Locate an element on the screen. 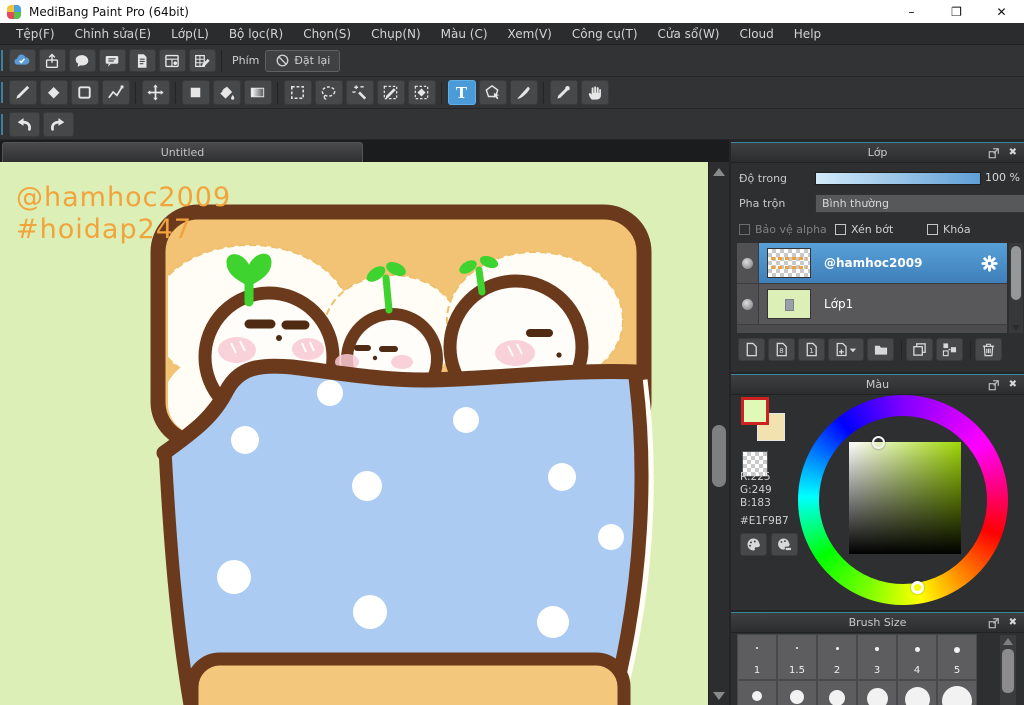 The width and height of the screenshot is (1024, 705). eraser-tool is located at coordinates (53, 92).